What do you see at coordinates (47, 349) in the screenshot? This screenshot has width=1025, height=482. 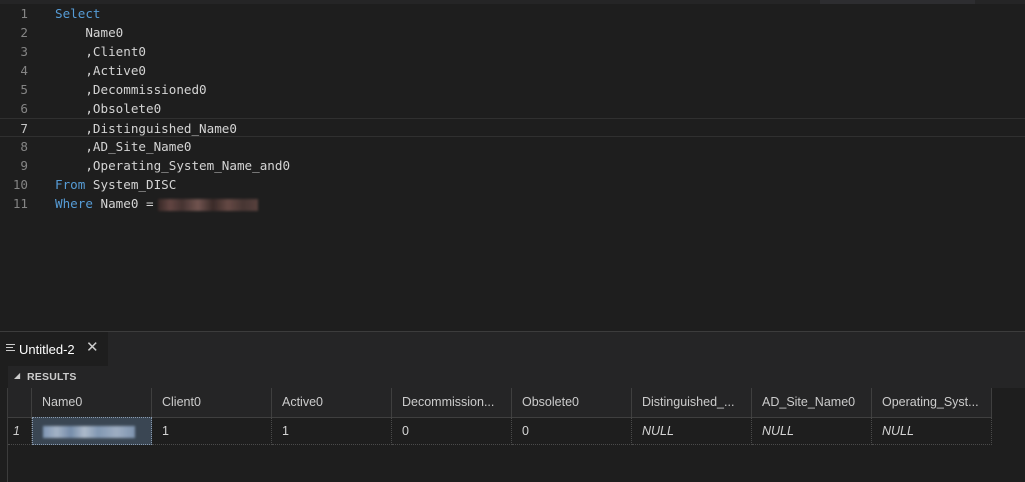 I see `tab-label: Untitled-2` at bounding box center [47, 349].